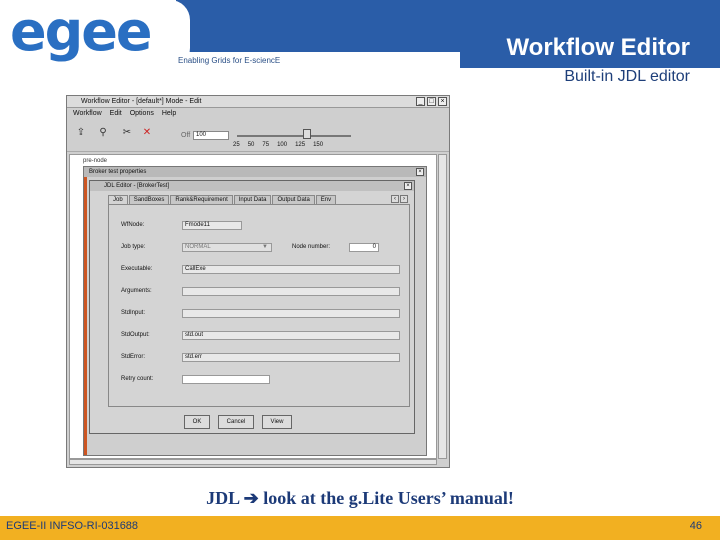  I want to click on horizontal-scrollbar, so click(253, 462).